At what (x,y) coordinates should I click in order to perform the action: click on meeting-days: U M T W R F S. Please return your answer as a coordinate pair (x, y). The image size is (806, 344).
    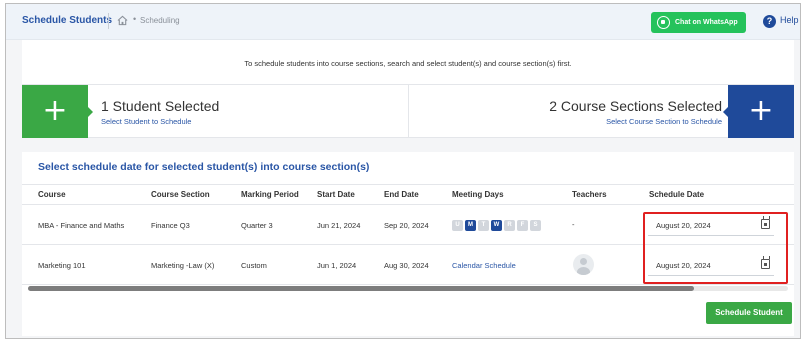
    Looking at the image, I should click on (496, 225).